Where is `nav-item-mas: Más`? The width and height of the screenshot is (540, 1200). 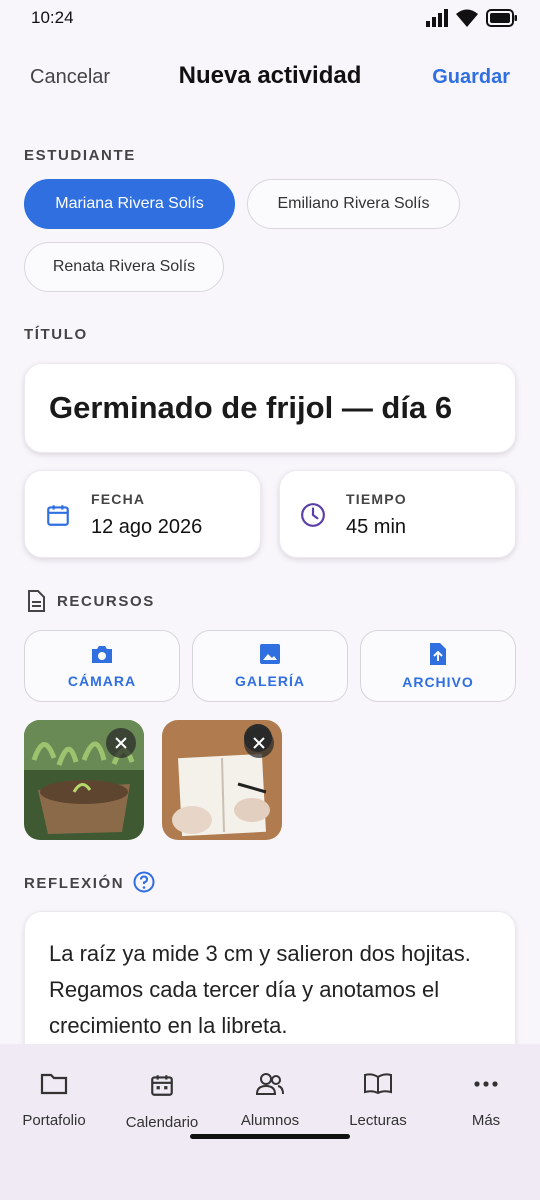 nav-item-mas: Más is located at coordinates (486, 1100).